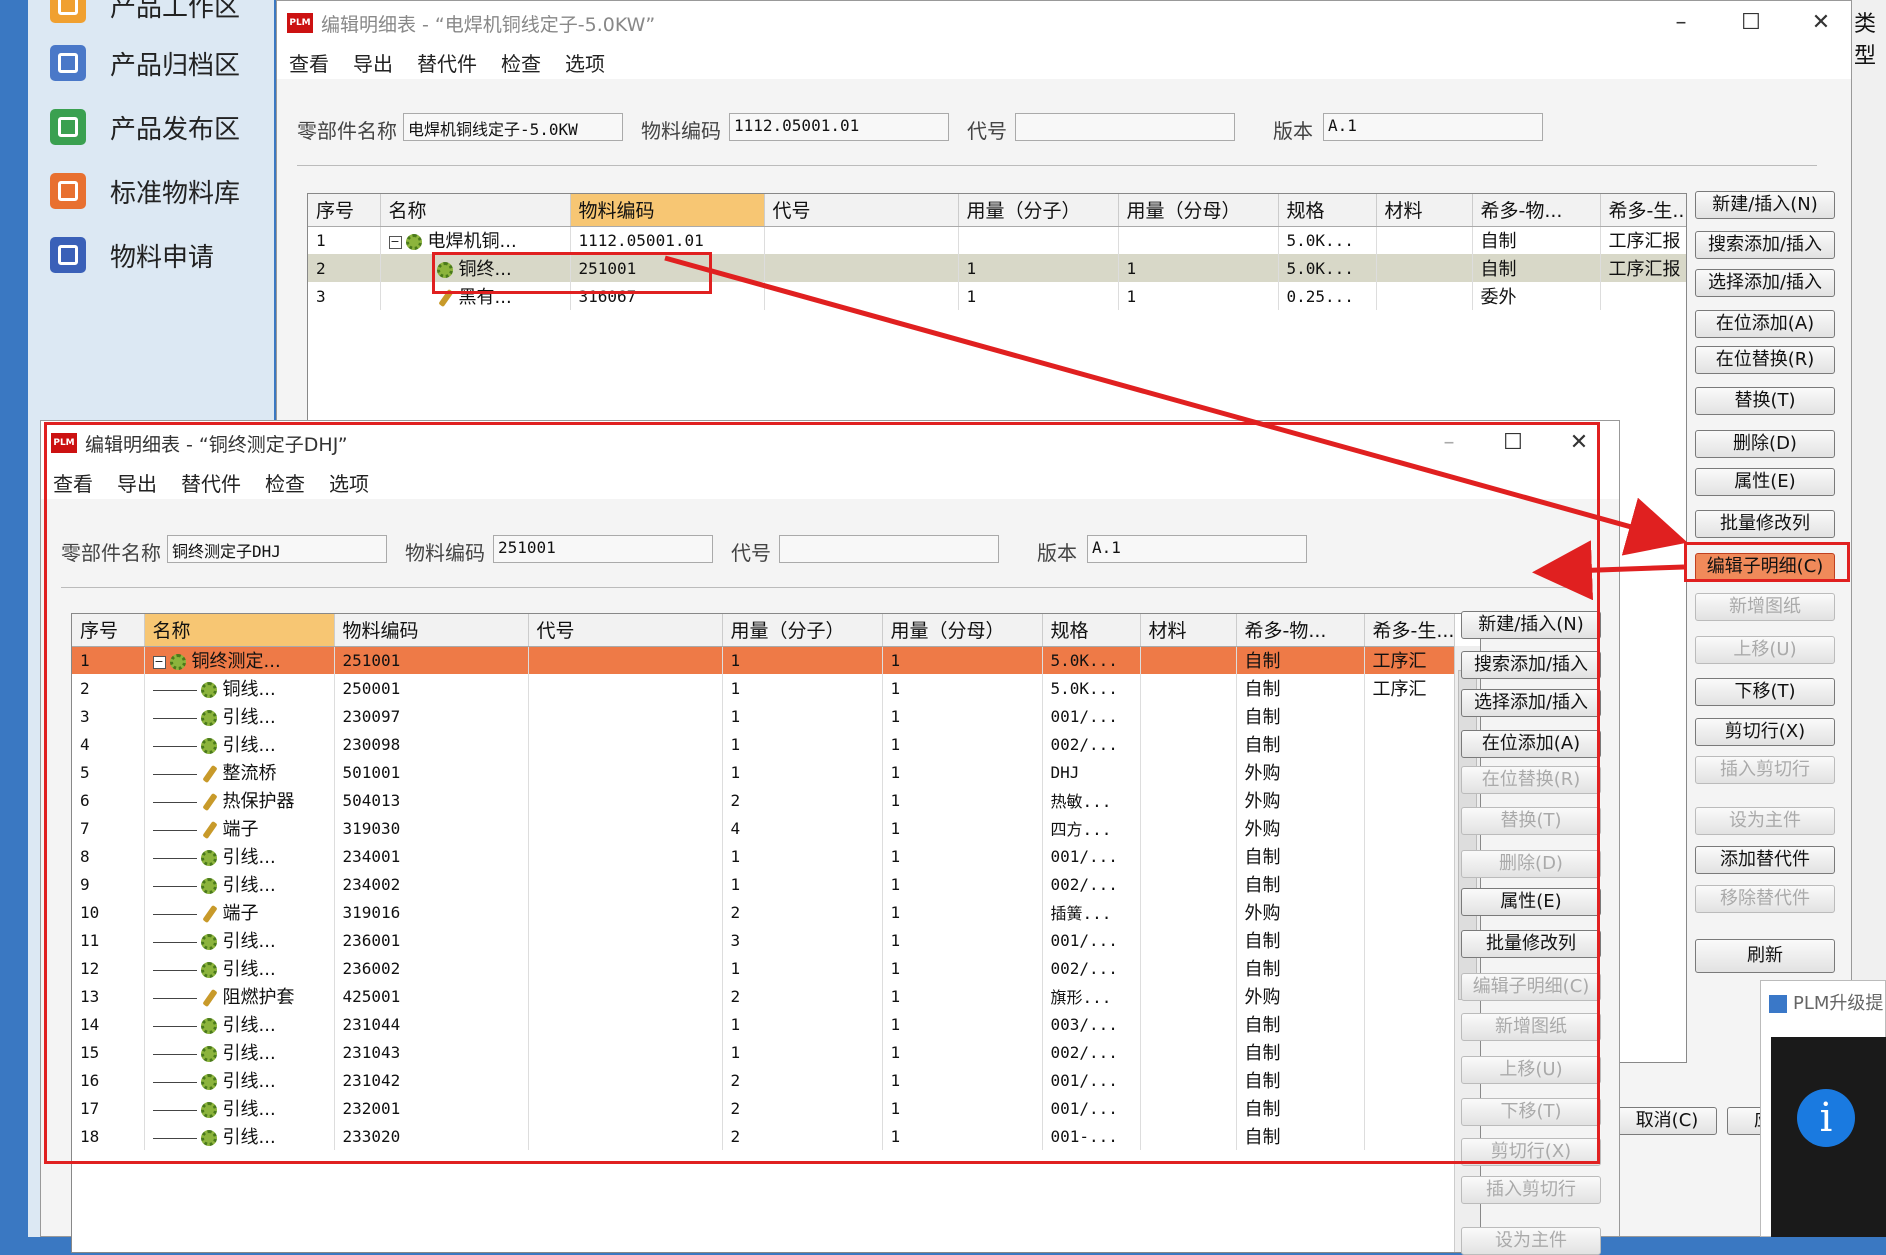  Describe the element at coordinates (1176, 405) in the screenshot. I see `arrow-row-to-button` at that location.